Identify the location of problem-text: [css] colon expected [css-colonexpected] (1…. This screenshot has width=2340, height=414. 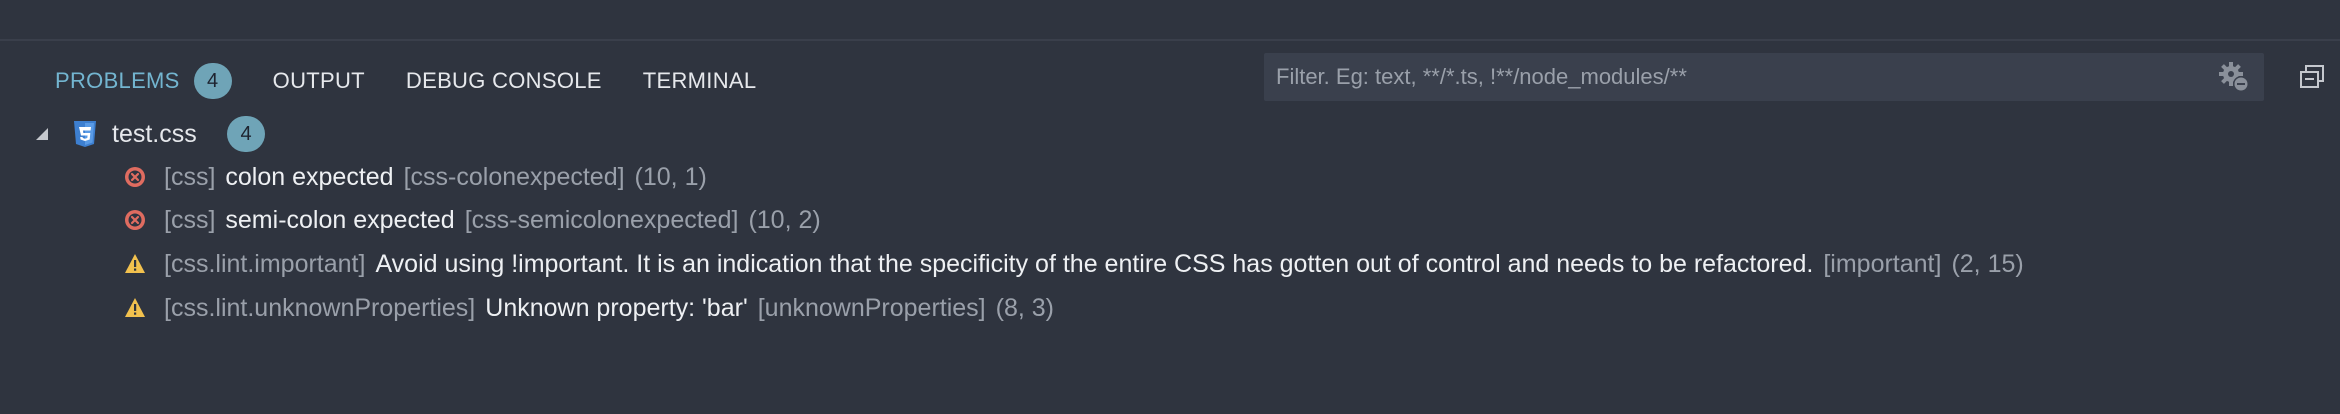
(435, 177).